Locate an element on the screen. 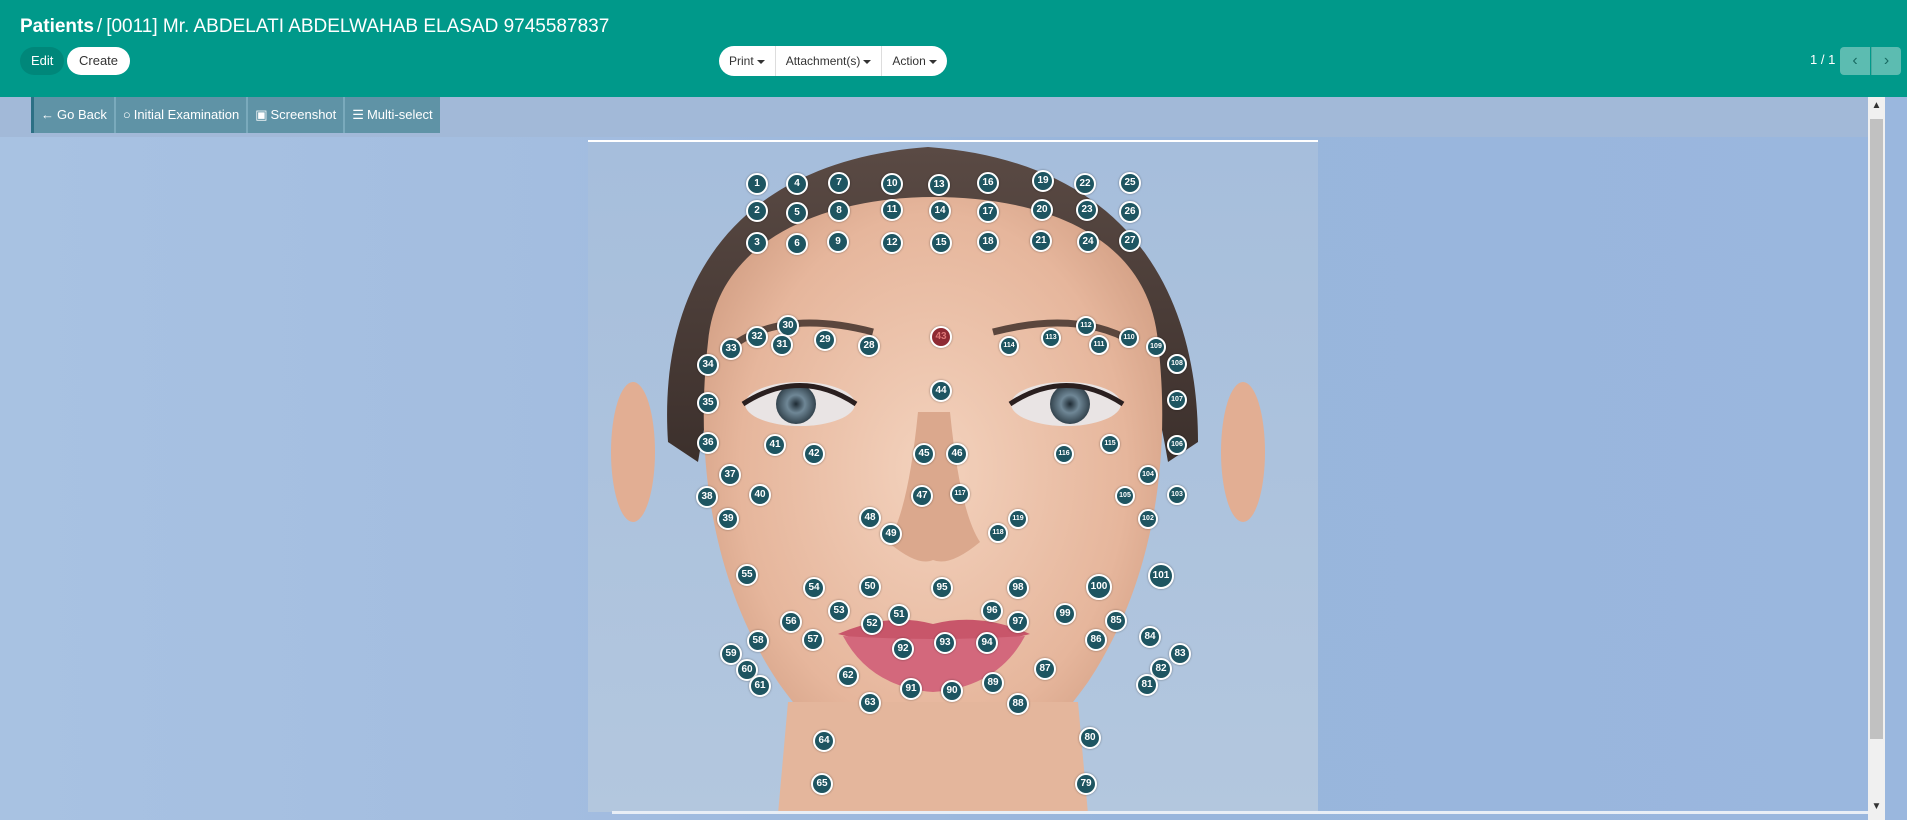 The height and width of the screenshot is (820, 1907). face-point-112: 112 is located at coordinates (1086, 326).